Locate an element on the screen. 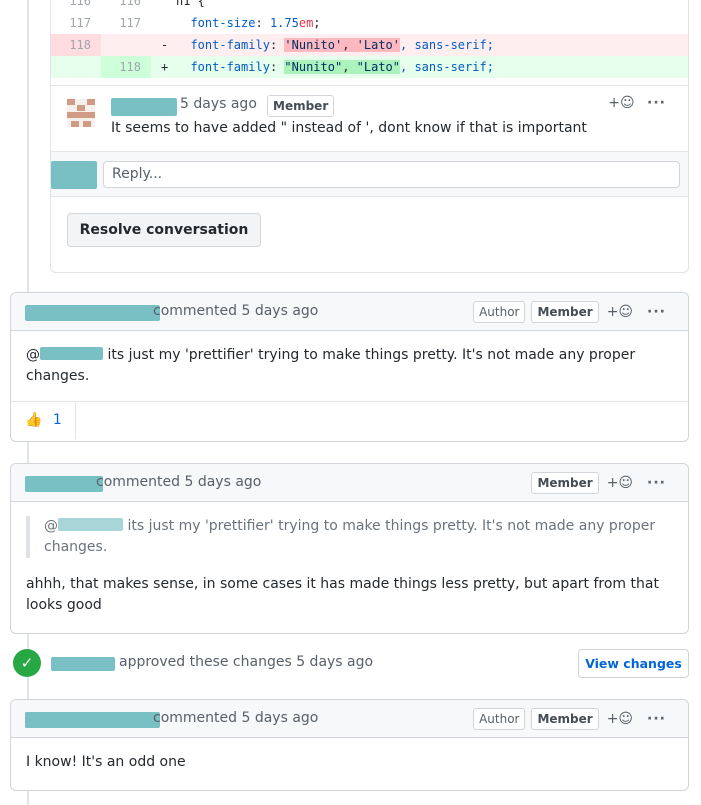 This screenshot has width=701, height=805. thumbs-up-reaction-button: 👍 1 is located at coordinates (43, 420).